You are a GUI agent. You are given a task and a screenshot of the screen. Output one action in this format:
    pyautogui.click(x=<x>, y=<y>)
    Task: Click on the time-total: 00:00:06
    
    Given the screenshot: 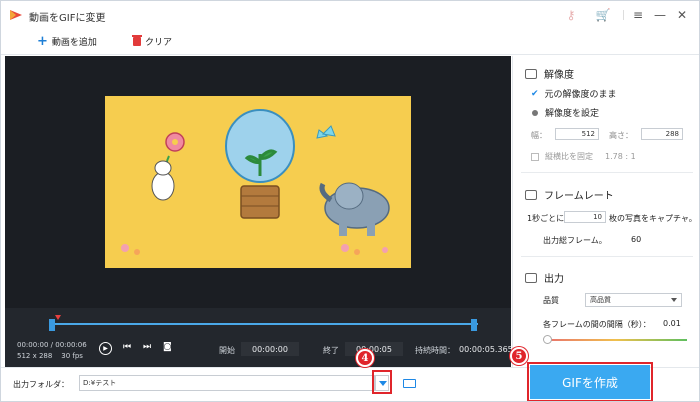 What is the action you would take?
    pyautogui.click(x=71, y=345)
    